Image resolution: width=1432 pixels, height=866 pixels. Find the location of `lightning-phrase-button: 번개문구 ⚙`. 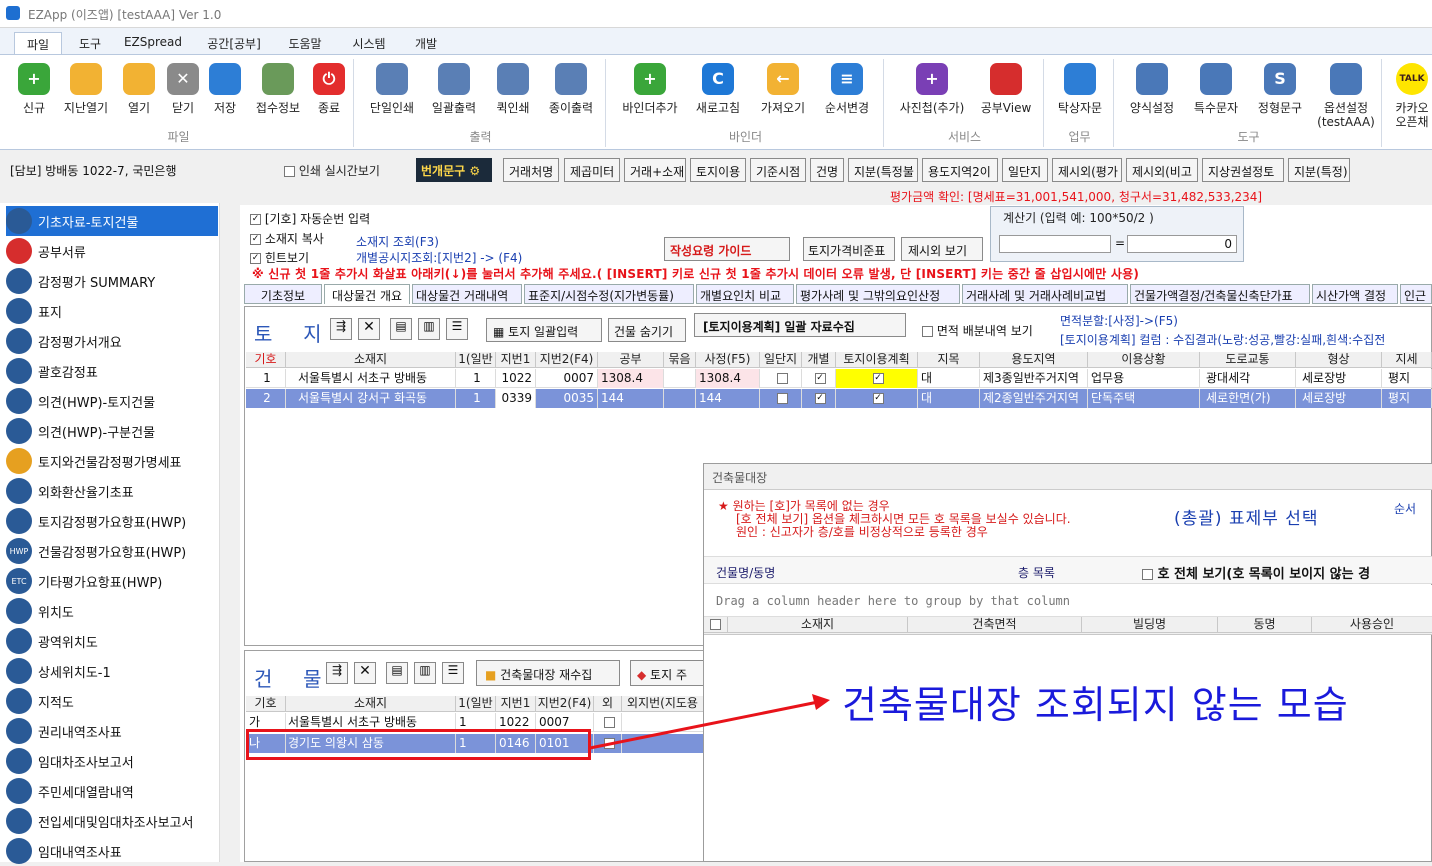

lightning-phrase-button: 번개문구 ⚙ is located at coordinates (454, 170).